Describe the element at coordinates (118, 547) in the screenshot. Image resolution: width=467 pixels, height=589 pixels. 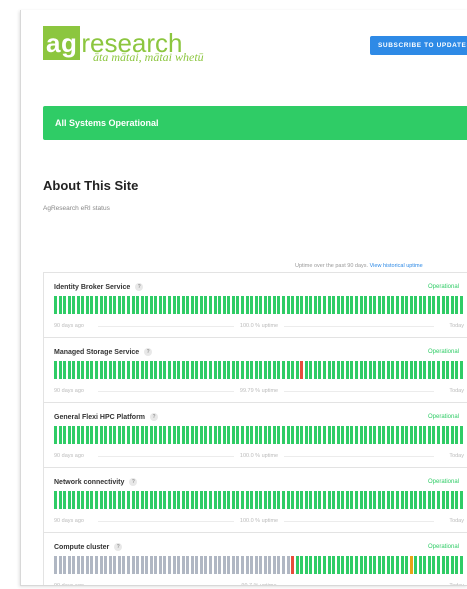
I see `help-icon: ?` at that location.